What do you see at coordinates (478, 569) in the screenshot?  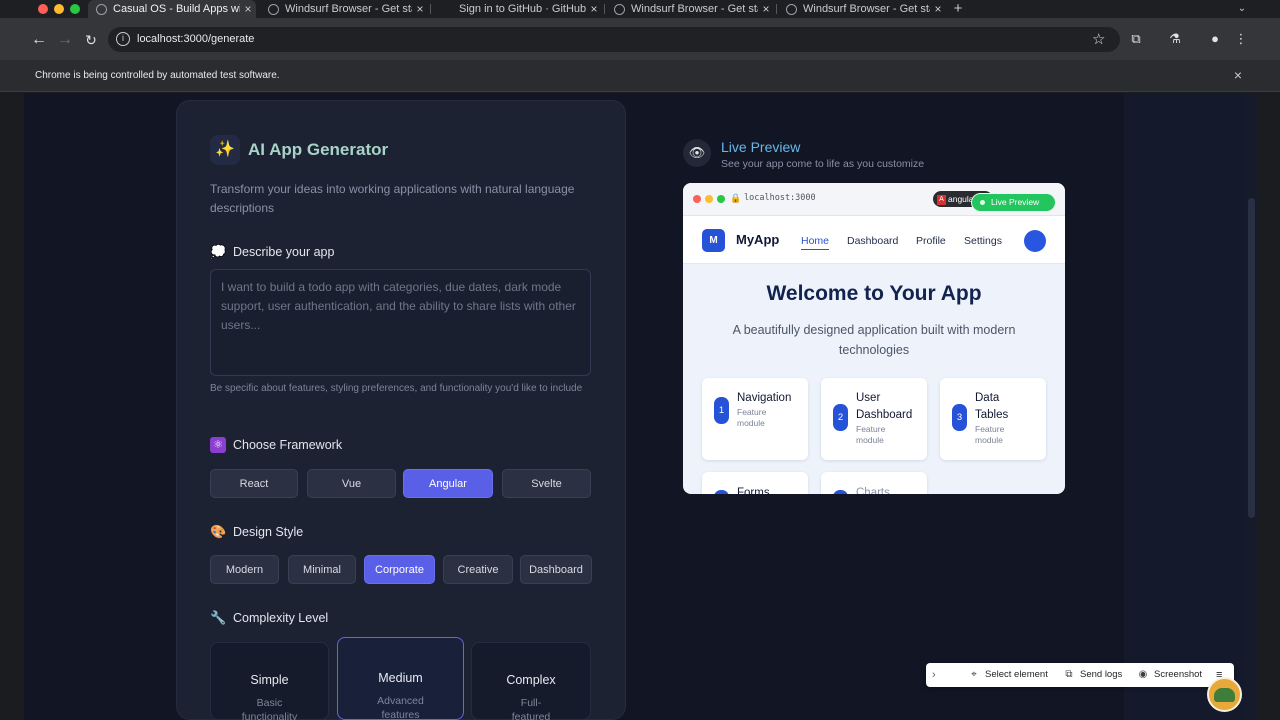 I see `style-creative-button: Creative` at bounding box center [478, 569].